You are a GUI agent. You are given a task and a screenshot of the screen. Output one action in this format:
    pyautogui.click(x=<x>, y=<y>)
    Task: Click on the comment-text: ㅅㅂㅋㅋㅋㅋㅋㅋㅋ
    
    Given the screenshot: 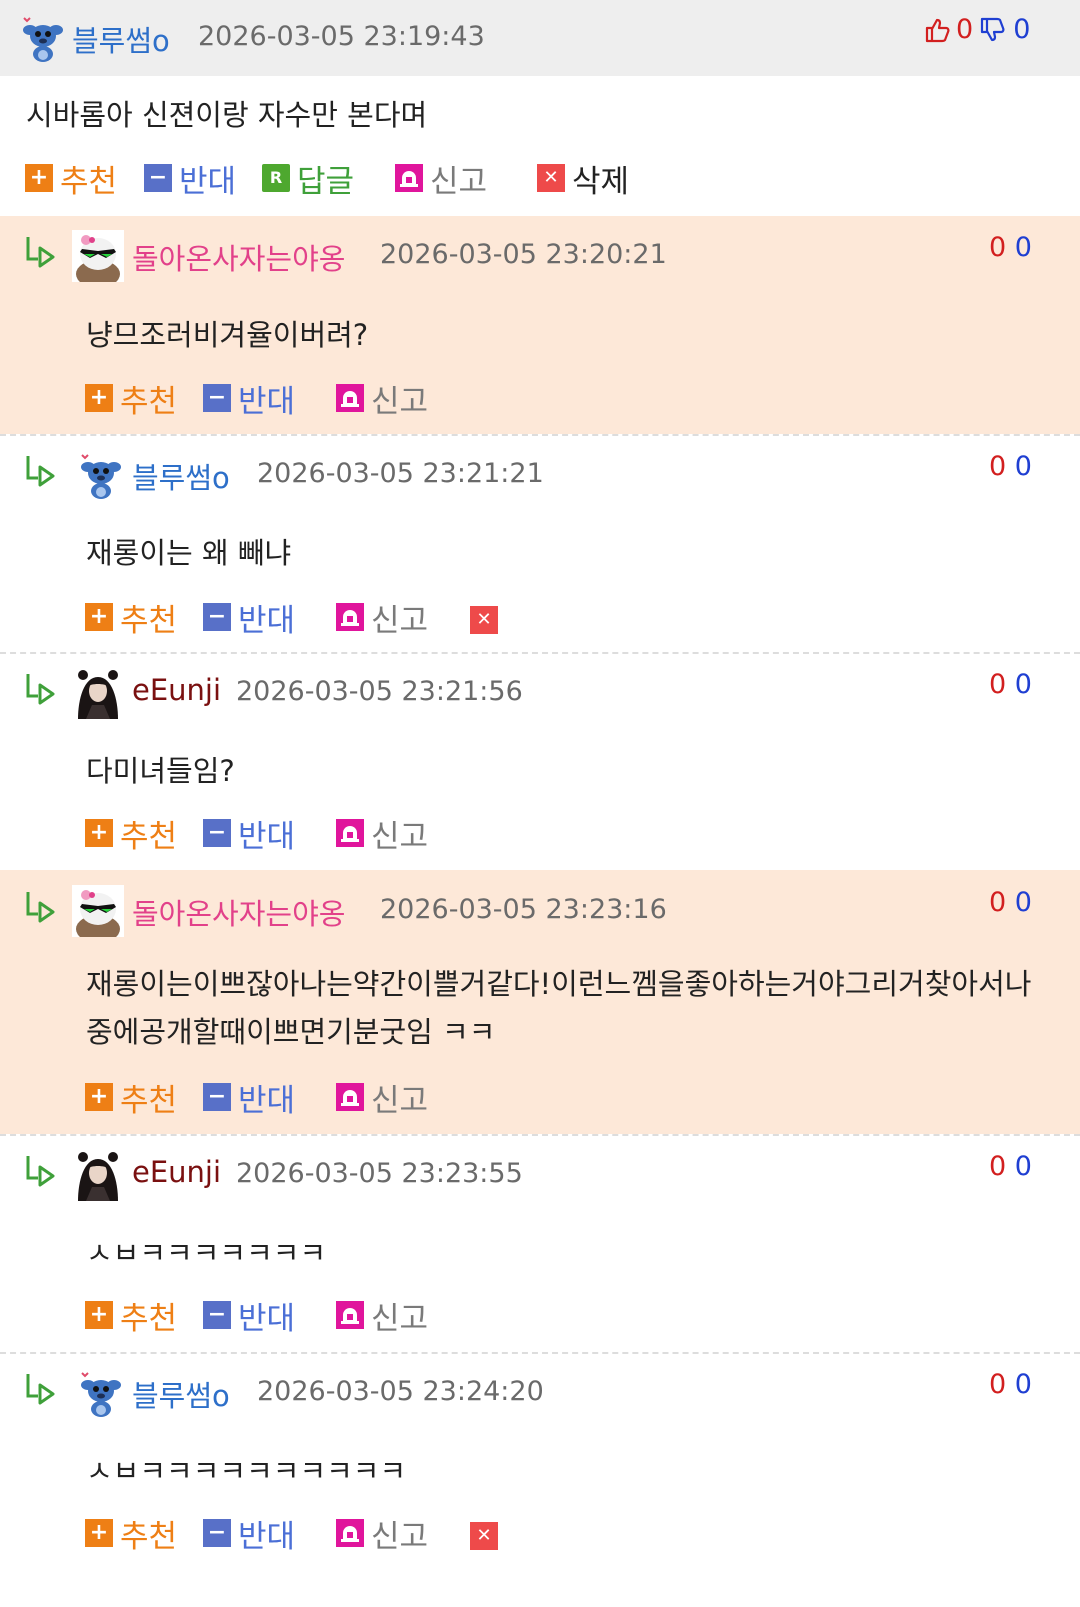 What is the action you would take?
    pyautogui.click(x=206, y=1253)
    